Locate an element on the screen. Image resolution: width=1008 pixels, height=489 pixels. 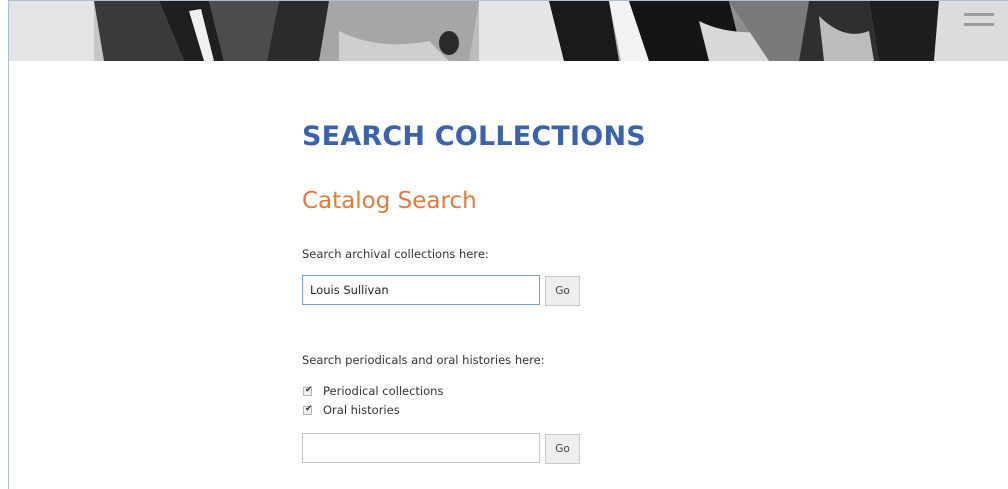
periodical-collections-checkbox: ✔ is located at coordinates (308, 390).